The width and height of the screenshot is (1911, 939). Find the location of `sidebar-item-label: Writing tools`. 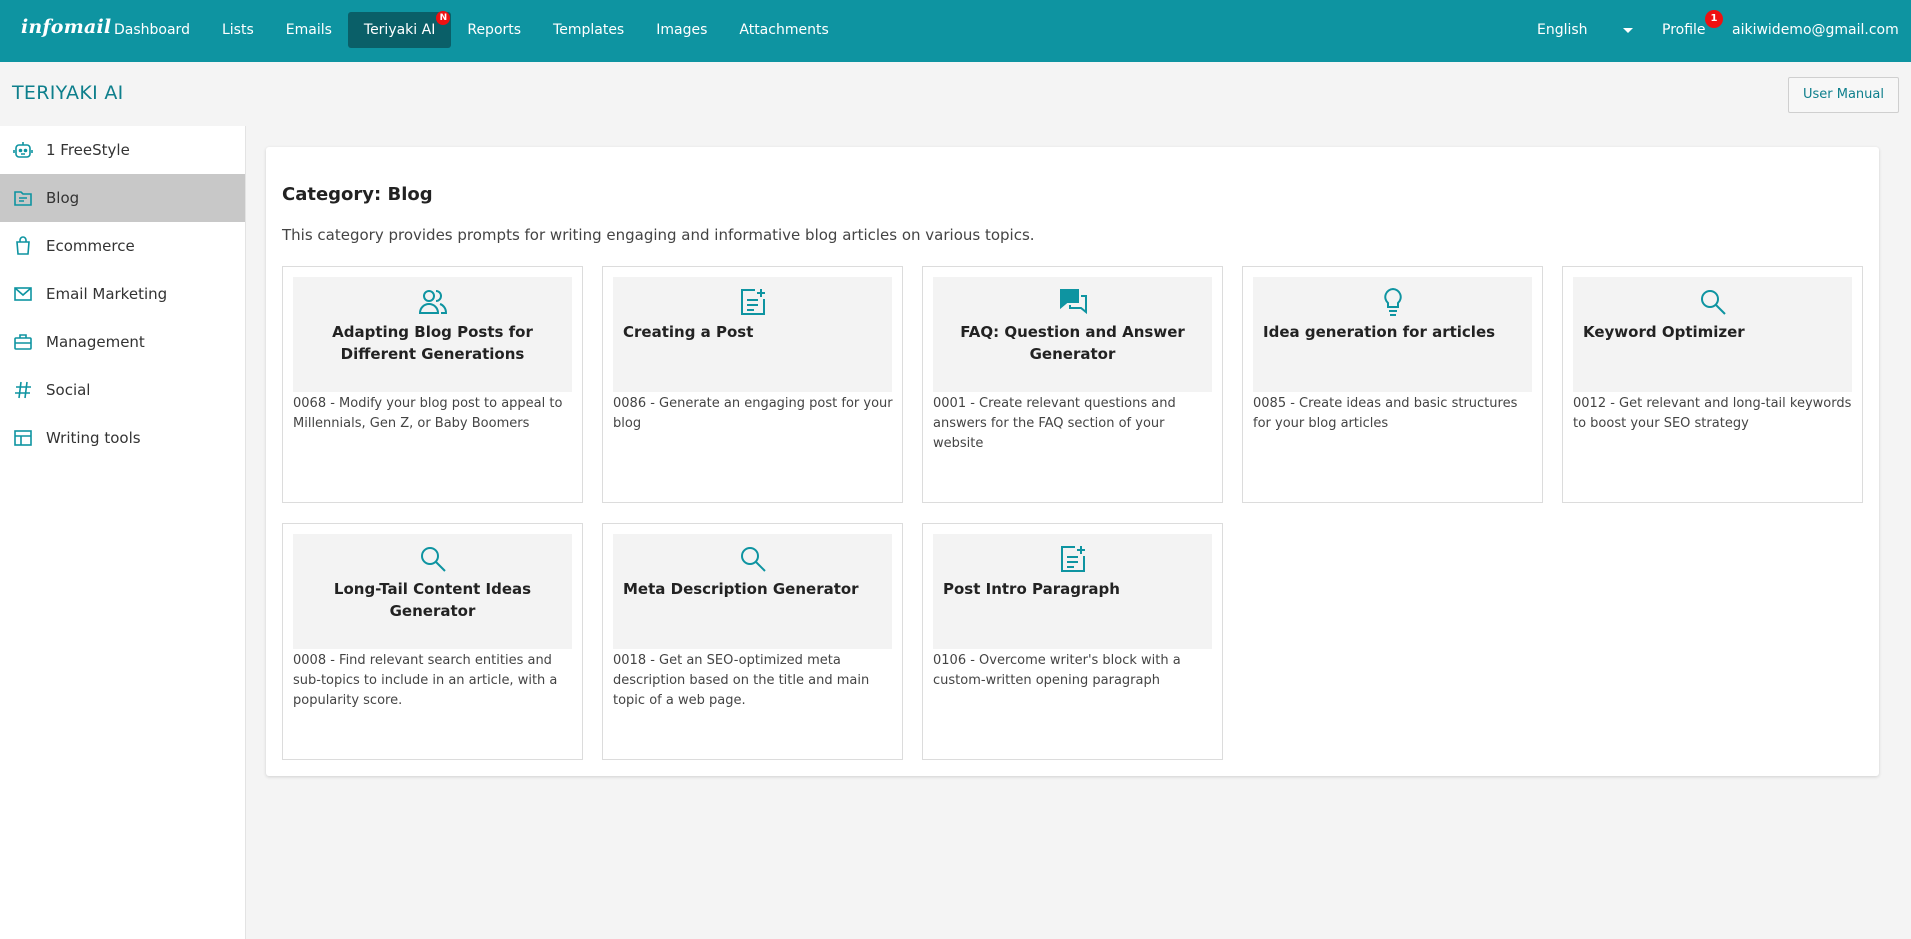

sidebar-item-label: Writing tools is located at coordinates (93, 438).